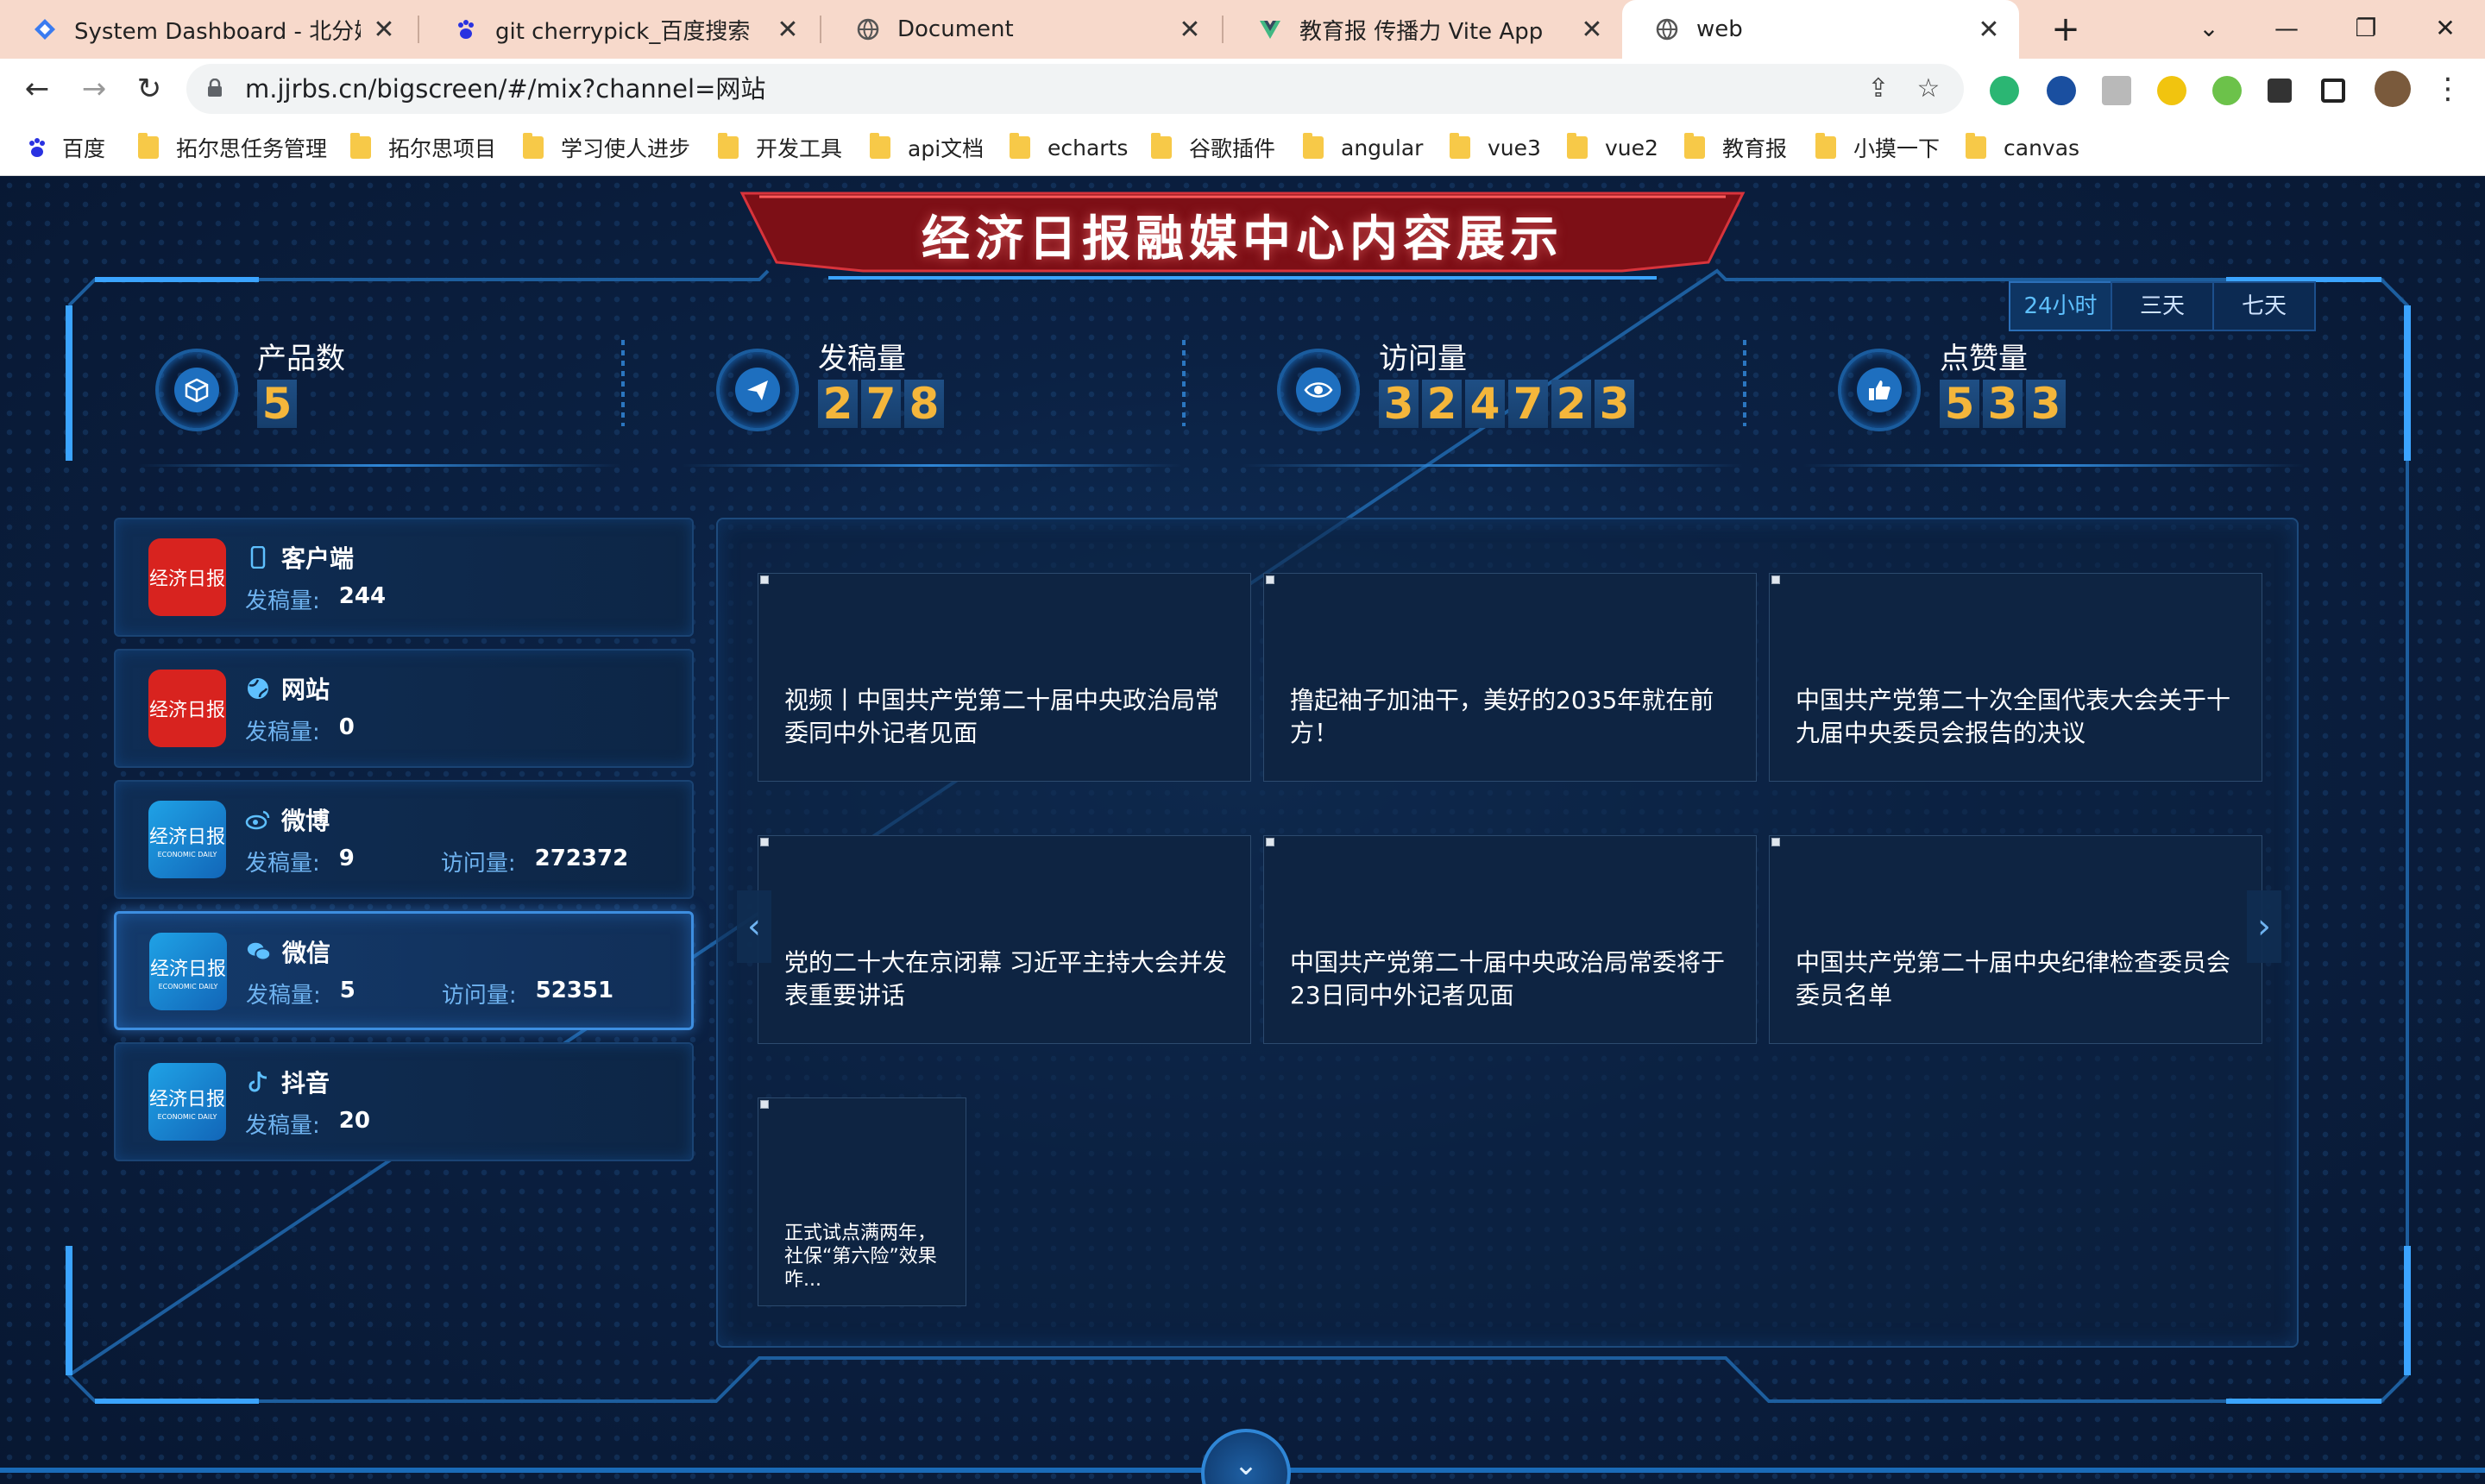 The width and height of the screenshot is (2485, 1484). I want to click on minimize-button: —, so click(2286, 29).